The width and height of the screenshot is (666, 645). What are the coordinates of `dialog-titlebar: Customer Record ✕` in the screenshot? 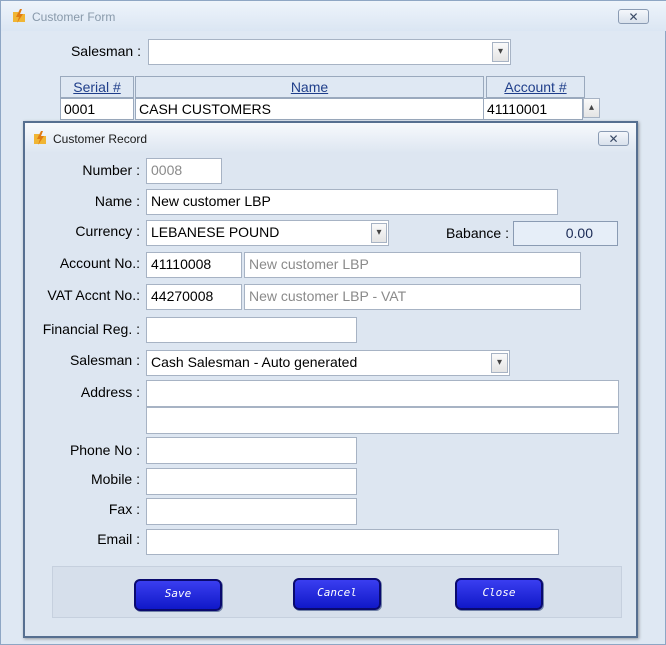 It's located at (330, 138).